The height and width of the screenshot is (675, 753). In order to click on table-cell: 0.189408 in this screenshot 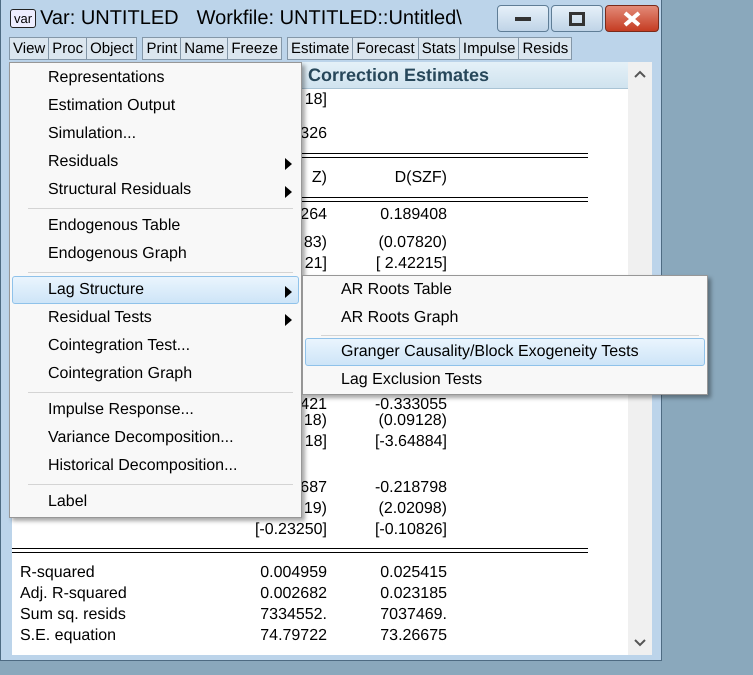, I will do `click(413, 214)`.